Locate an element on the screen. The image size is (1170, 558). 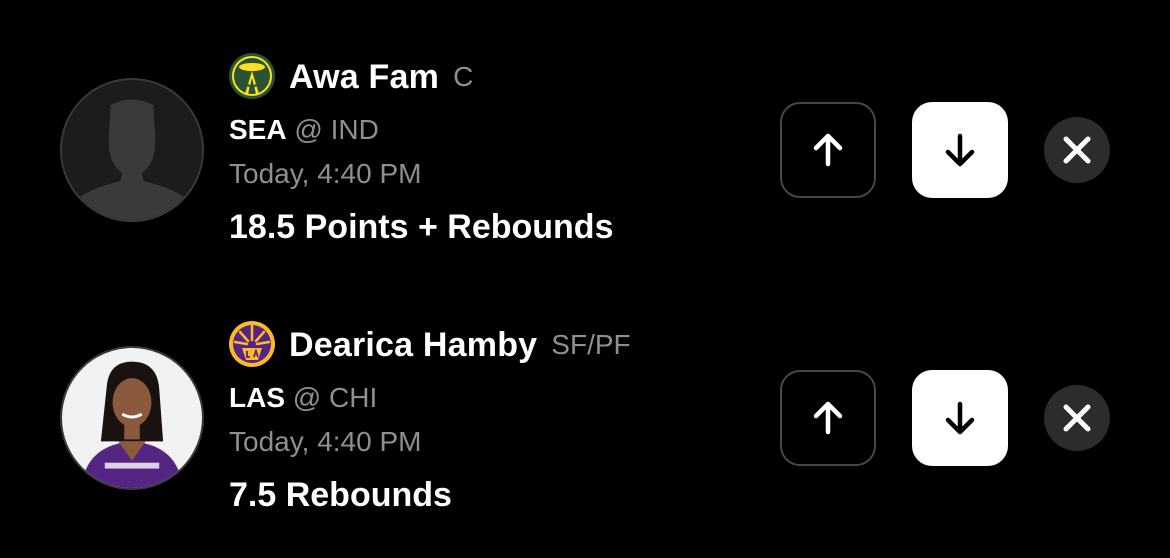
prop-line: 18.5 Points + Rebounds is located at coordinates (421, 227).